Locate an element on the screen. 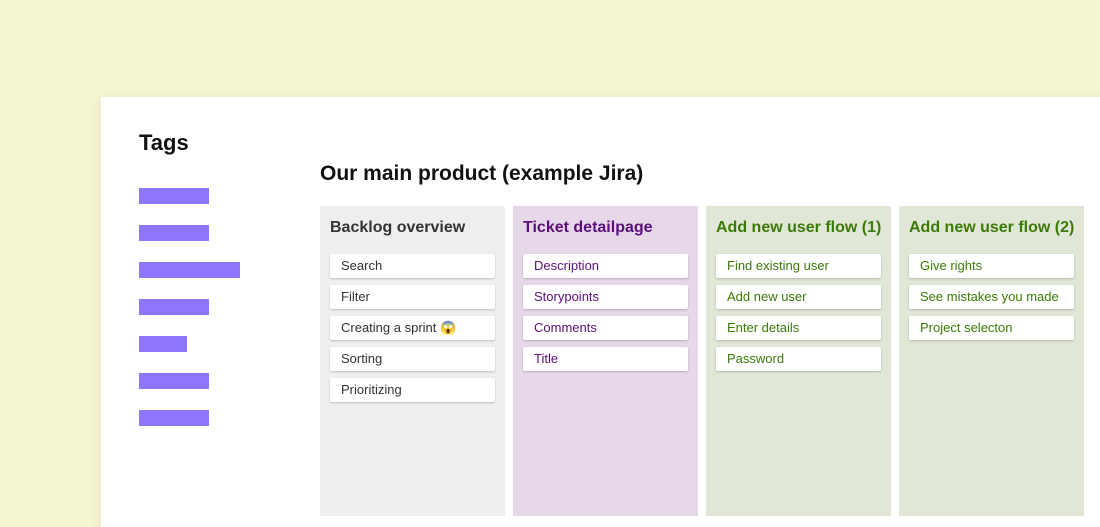  tags-title: Tags is located at coordinates (164, 142).